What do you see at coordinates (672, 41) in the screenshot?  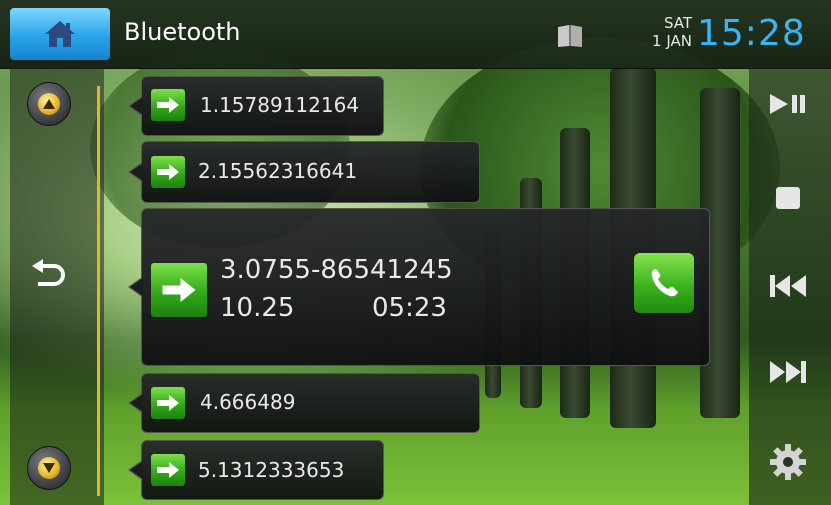 I see `date-label: 1 JAN` at bounding box center [672, 41].